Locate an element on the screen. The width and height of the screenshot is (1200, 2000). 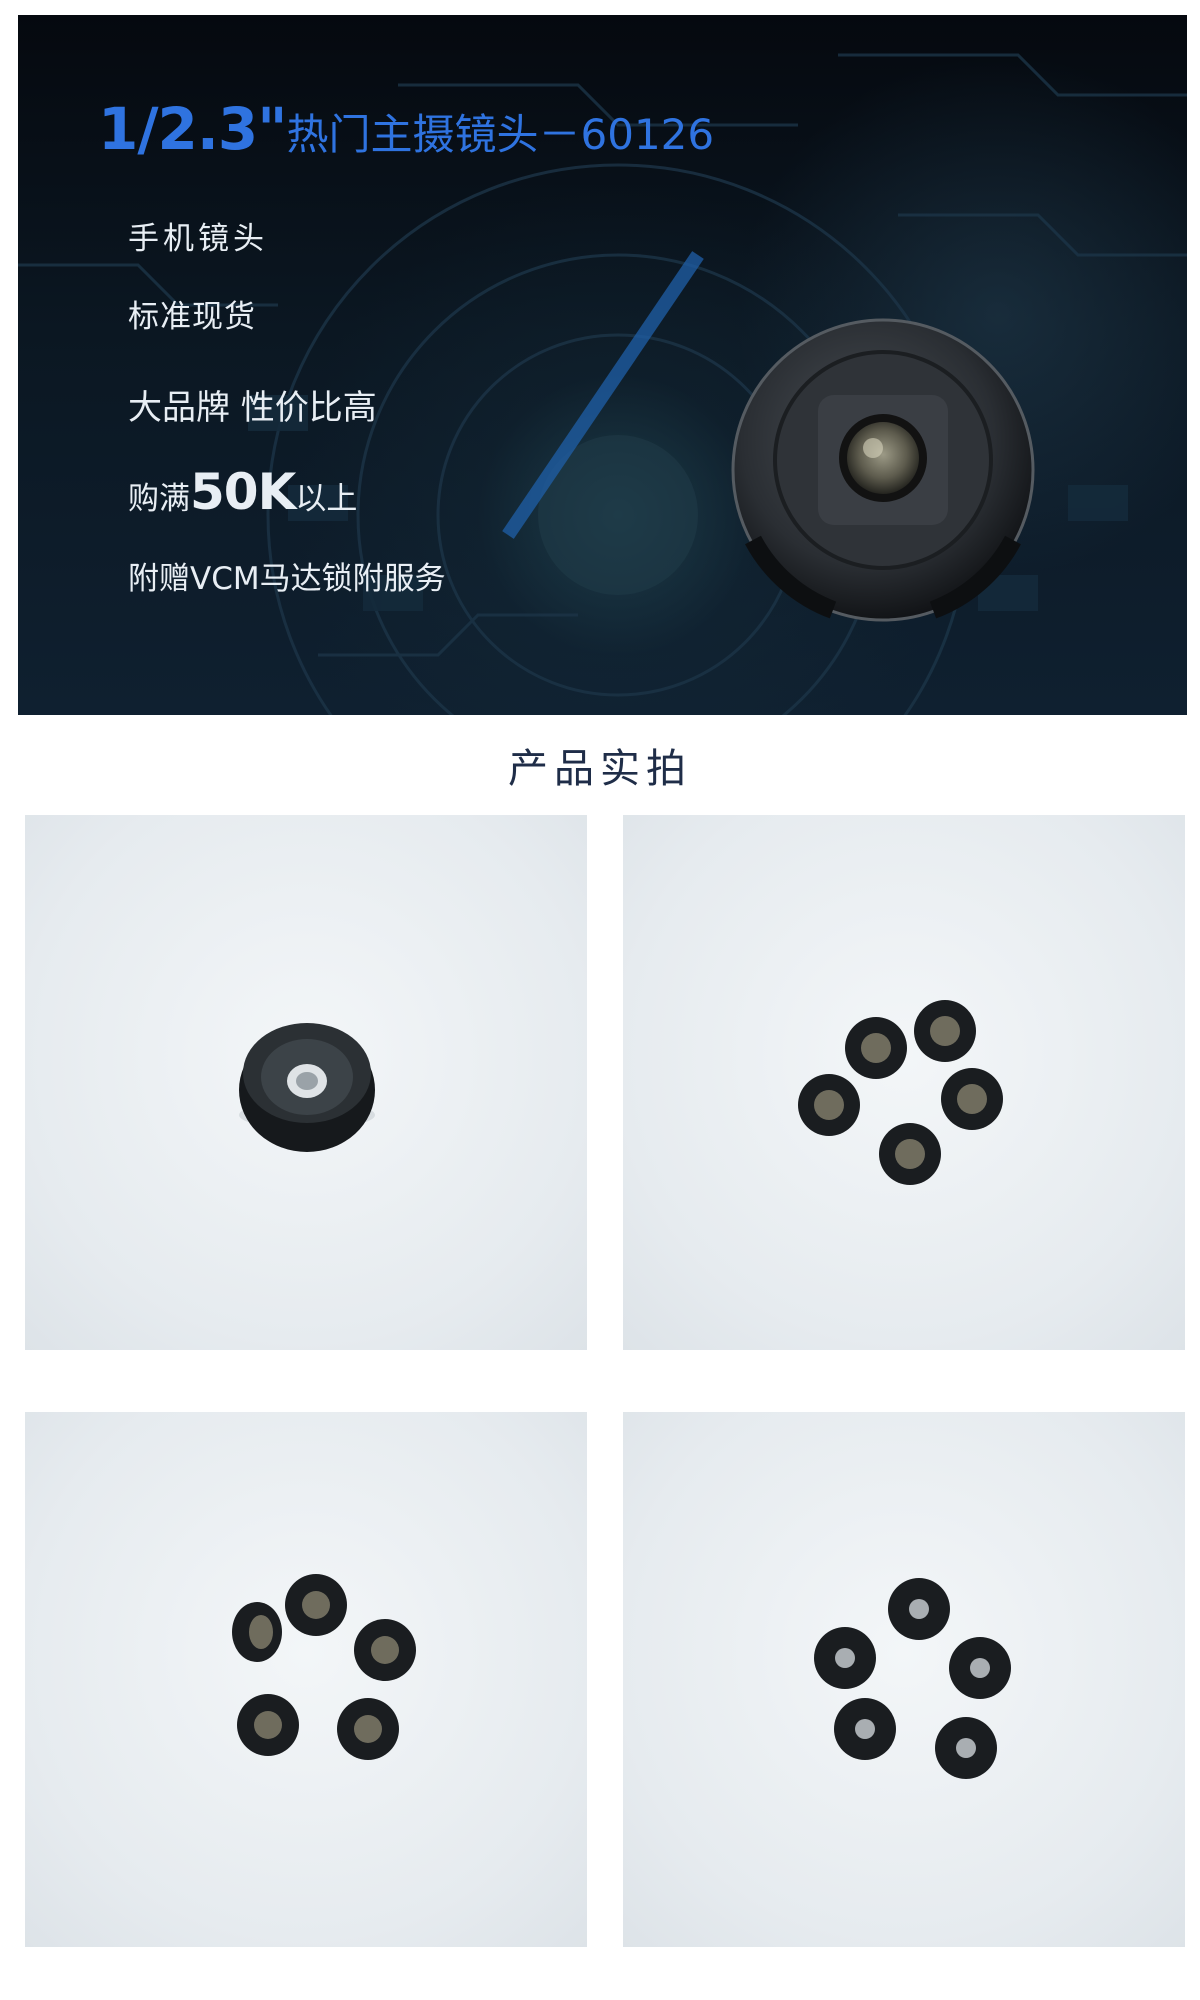
hero-title: 1/2.3"热门主摄镜头－60126 is located at coordinates (406, 129).